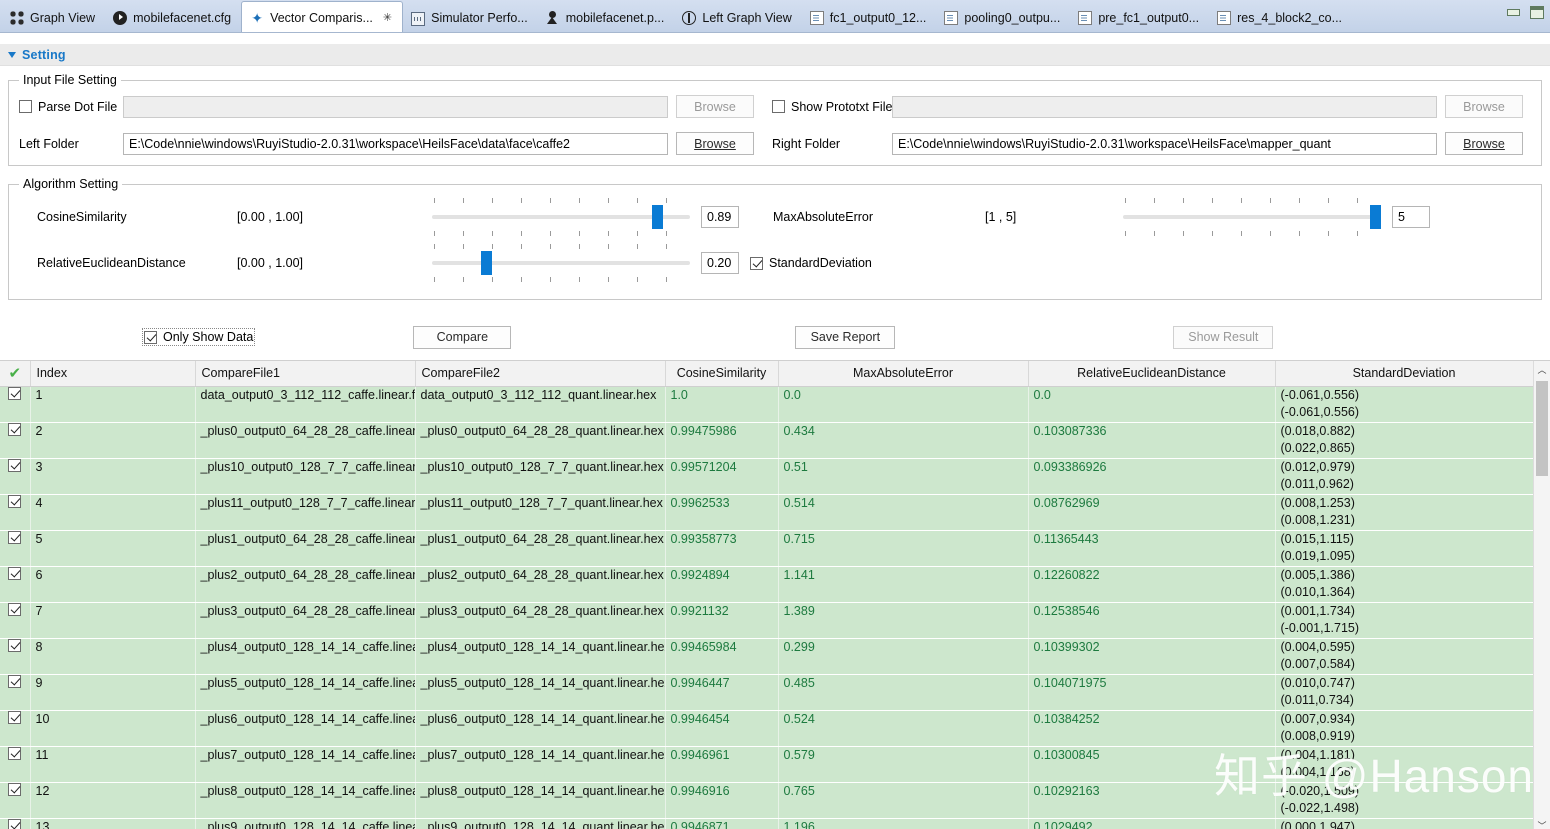 This screenshot has height=829, width=1550. Describe the element at coordinates (737, 18) in the screenshot. I see `tab-left-graph-view: Left Graph View` at that location.